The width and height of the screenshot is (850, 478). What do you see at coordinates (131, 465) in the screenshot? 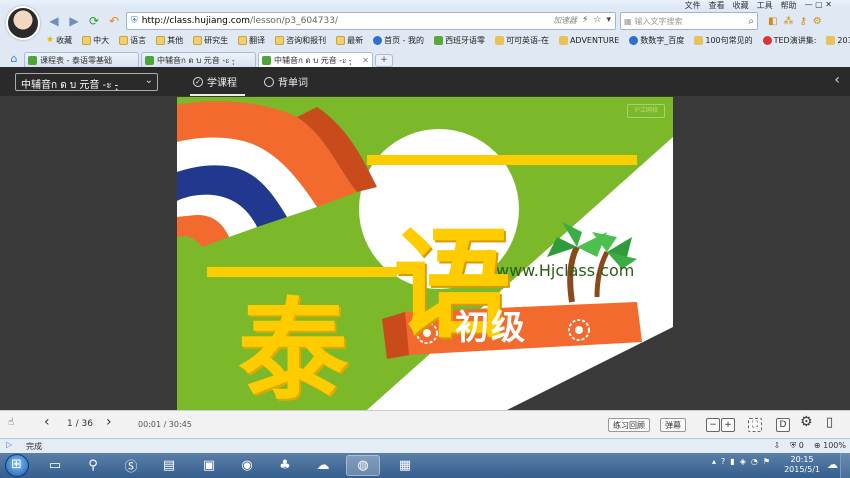
I see `taskbar-app-sogou-icon: Ⓢ` at bounding box center [131, 465].